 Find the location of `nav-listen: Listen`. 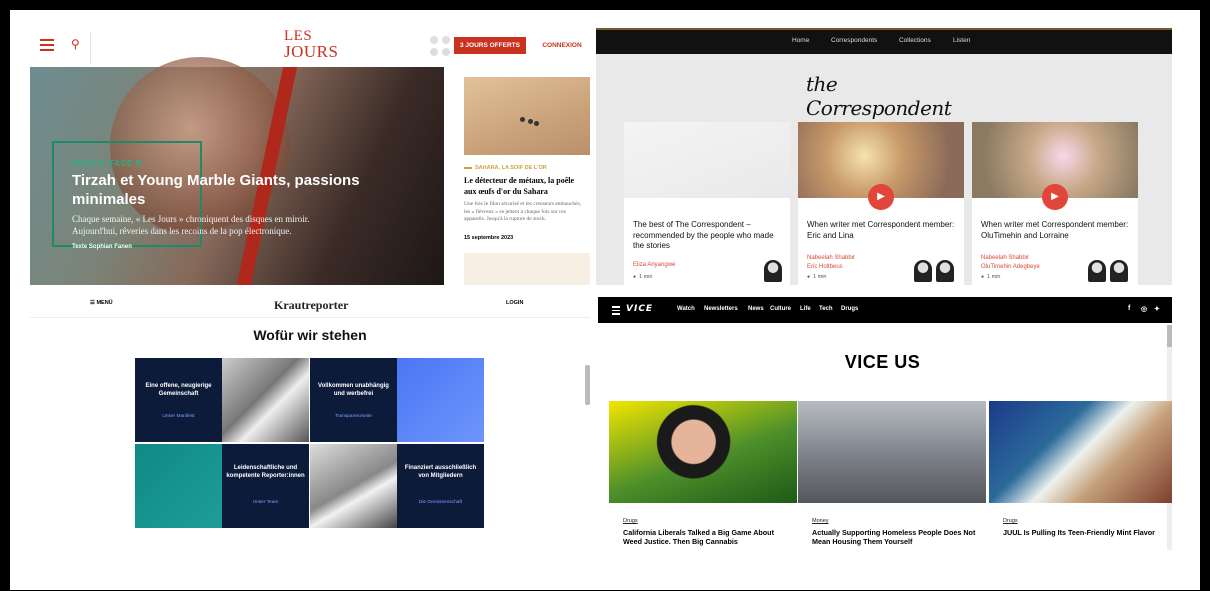

nav-listen: Listen is located at coordinates (961, 40).